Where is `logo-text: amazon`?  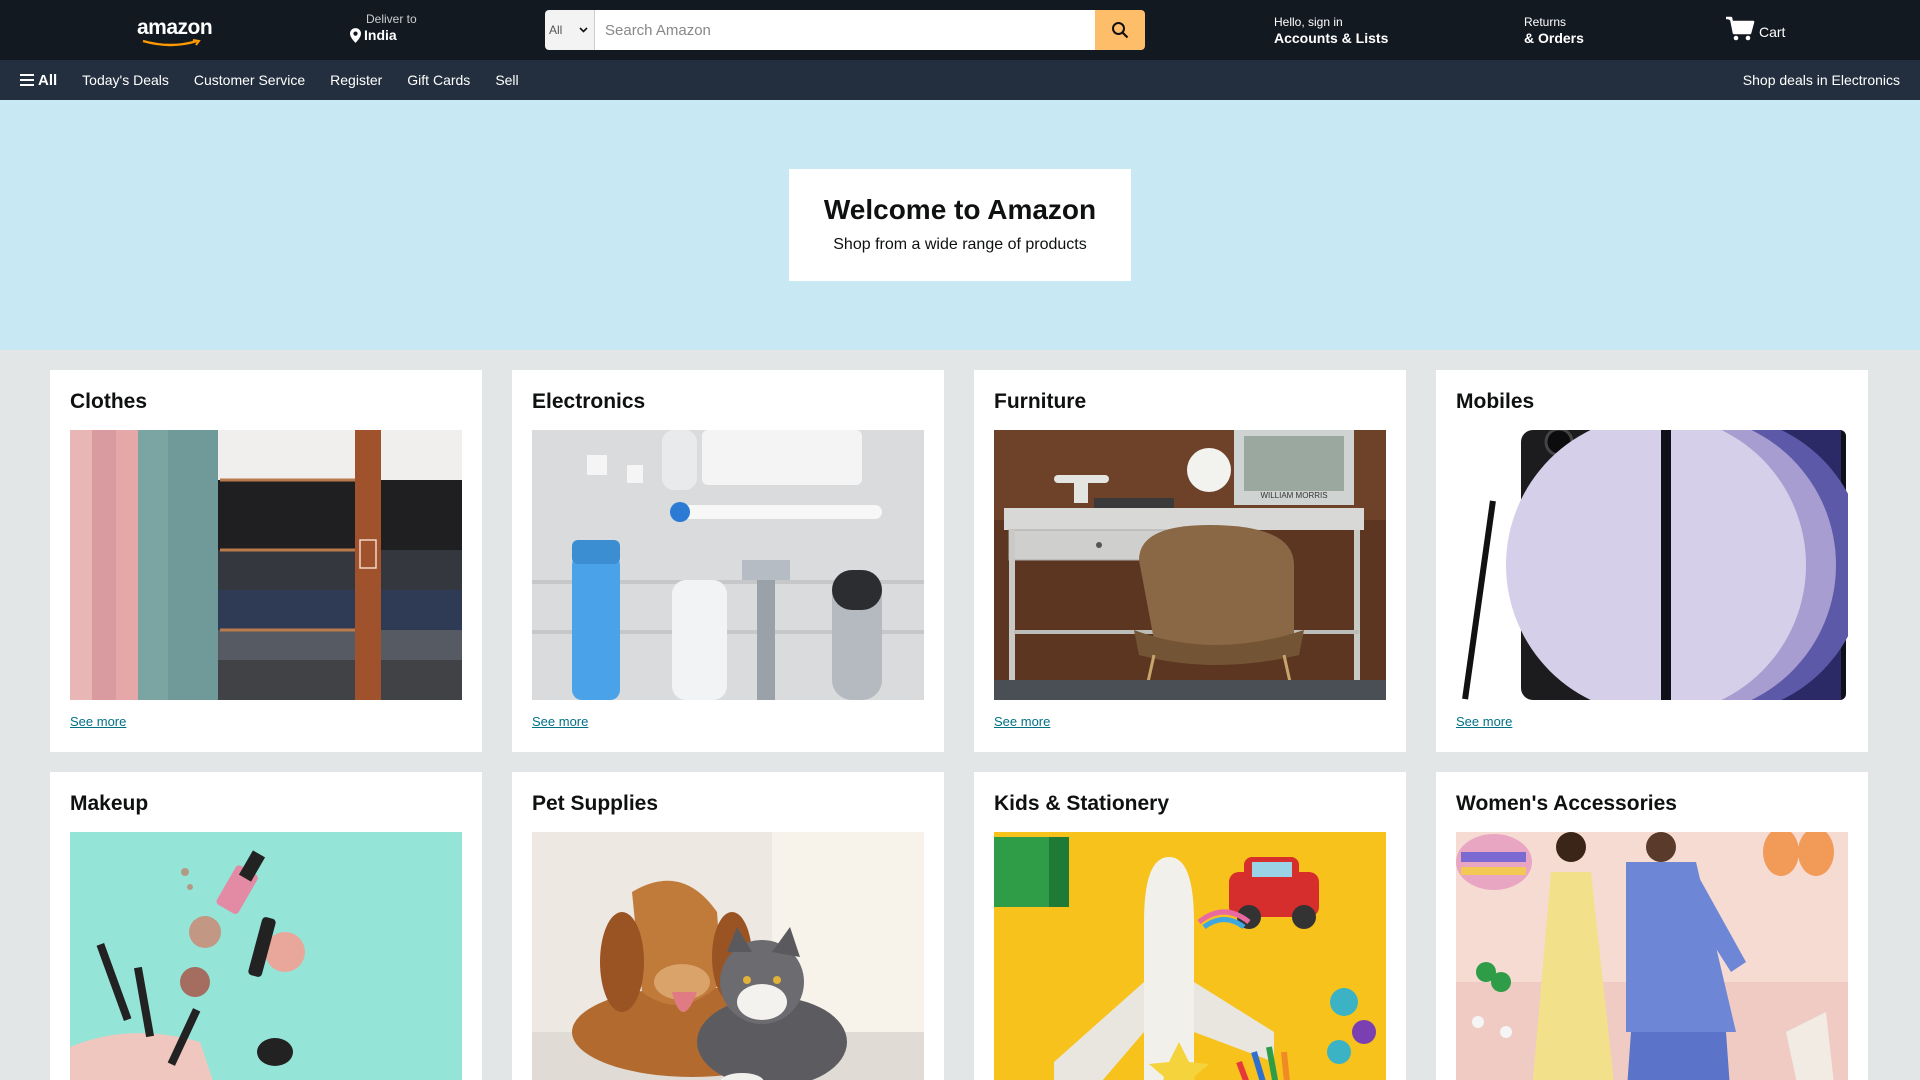
logo-text: amazon is located at coordinates (175, 27).